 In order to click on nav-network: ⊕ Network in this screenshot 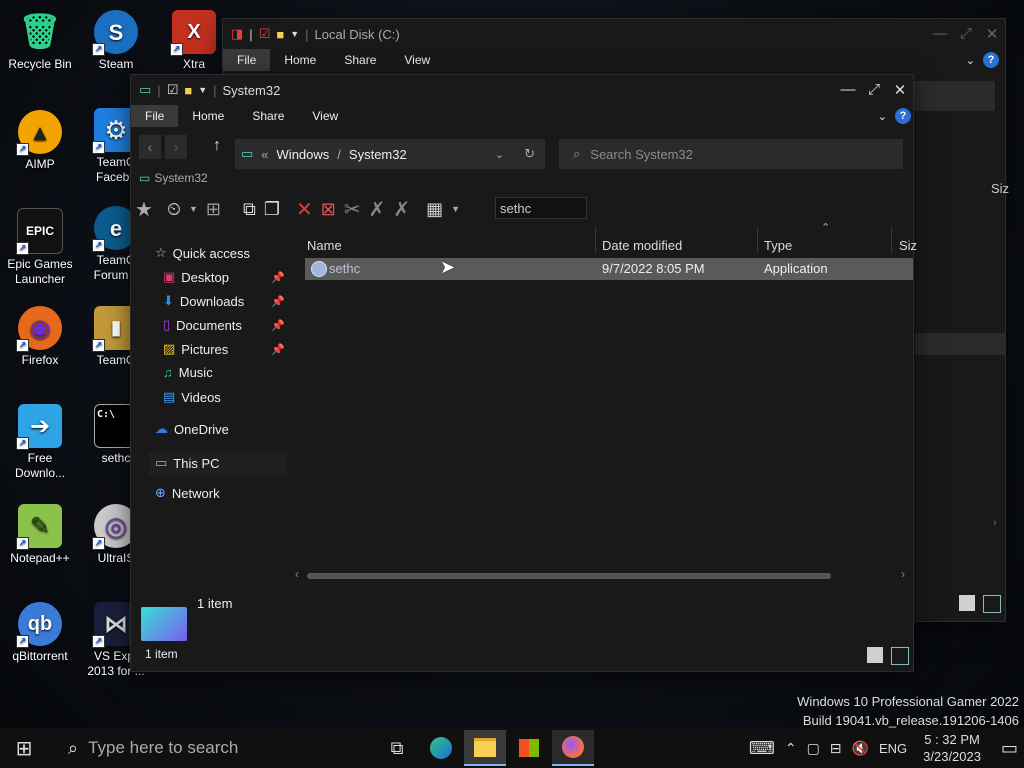, I will do `click(187, 493)`.